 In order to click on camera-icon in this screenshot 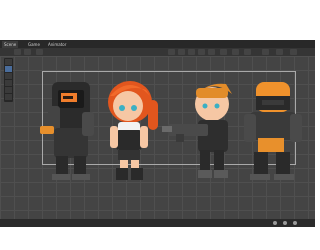, I will do `click(235, 52)`.